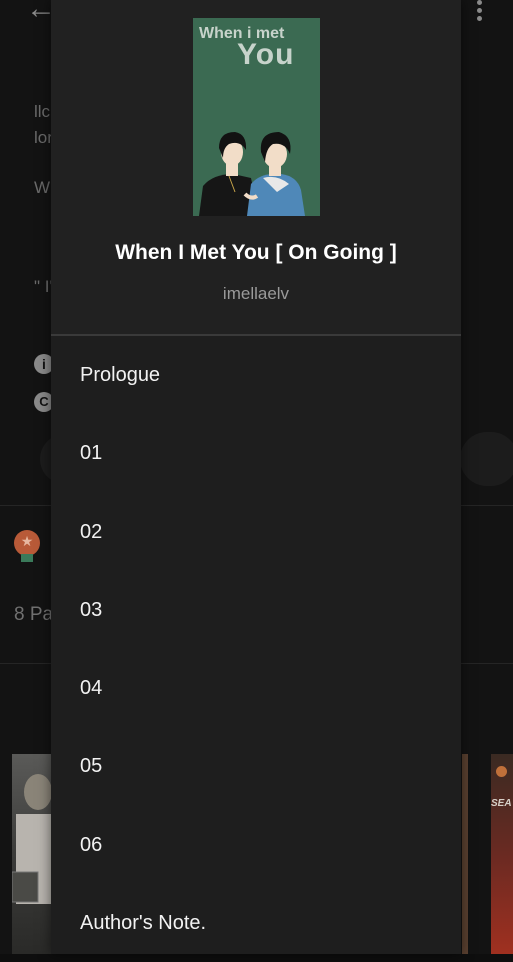  What do you see at coordinates (42, 187) in the screenshot?
I see `background-text-line: W` at bounding box center [42, 187].